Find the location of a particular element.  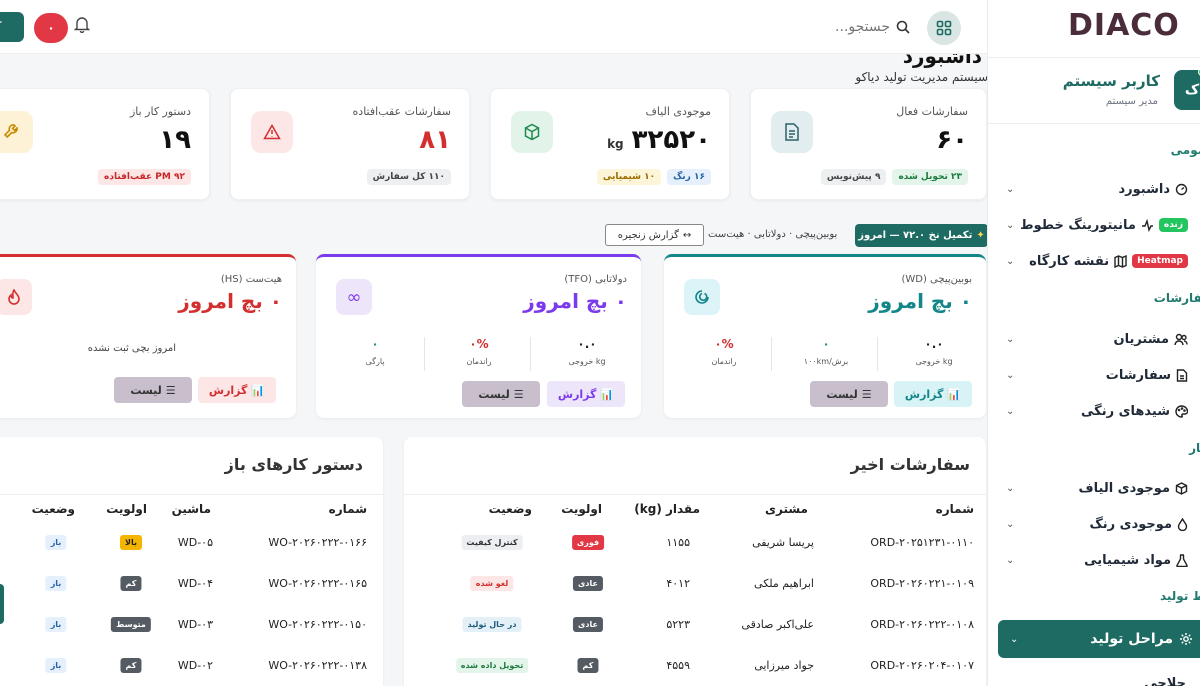

sidebar-item-workshop-map: Heatmap نقشه کارگاه ⌄ is located at coordinates (1094, 261).